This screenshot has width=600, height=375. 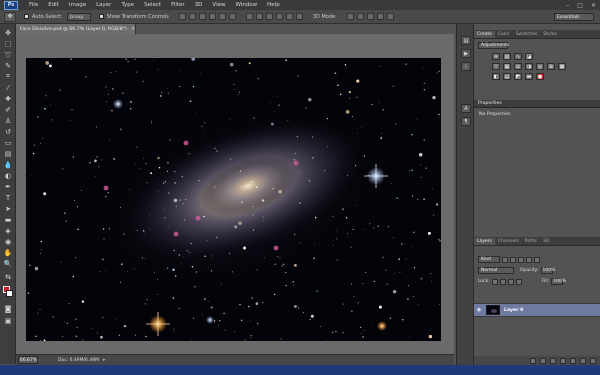 I want to click on add-mask-icon, so click(x=553, y=360).